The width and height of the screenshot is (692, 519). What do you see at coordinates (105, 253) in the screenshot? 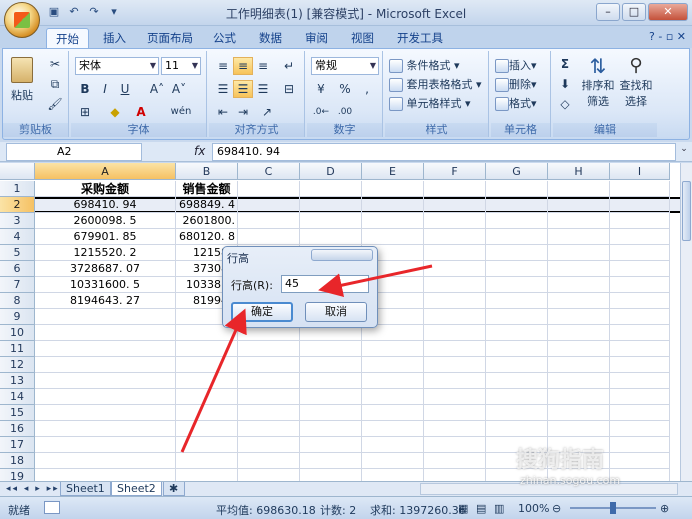
I see `cell-a5: 1215520. 2` at bounding box center [105, 253].